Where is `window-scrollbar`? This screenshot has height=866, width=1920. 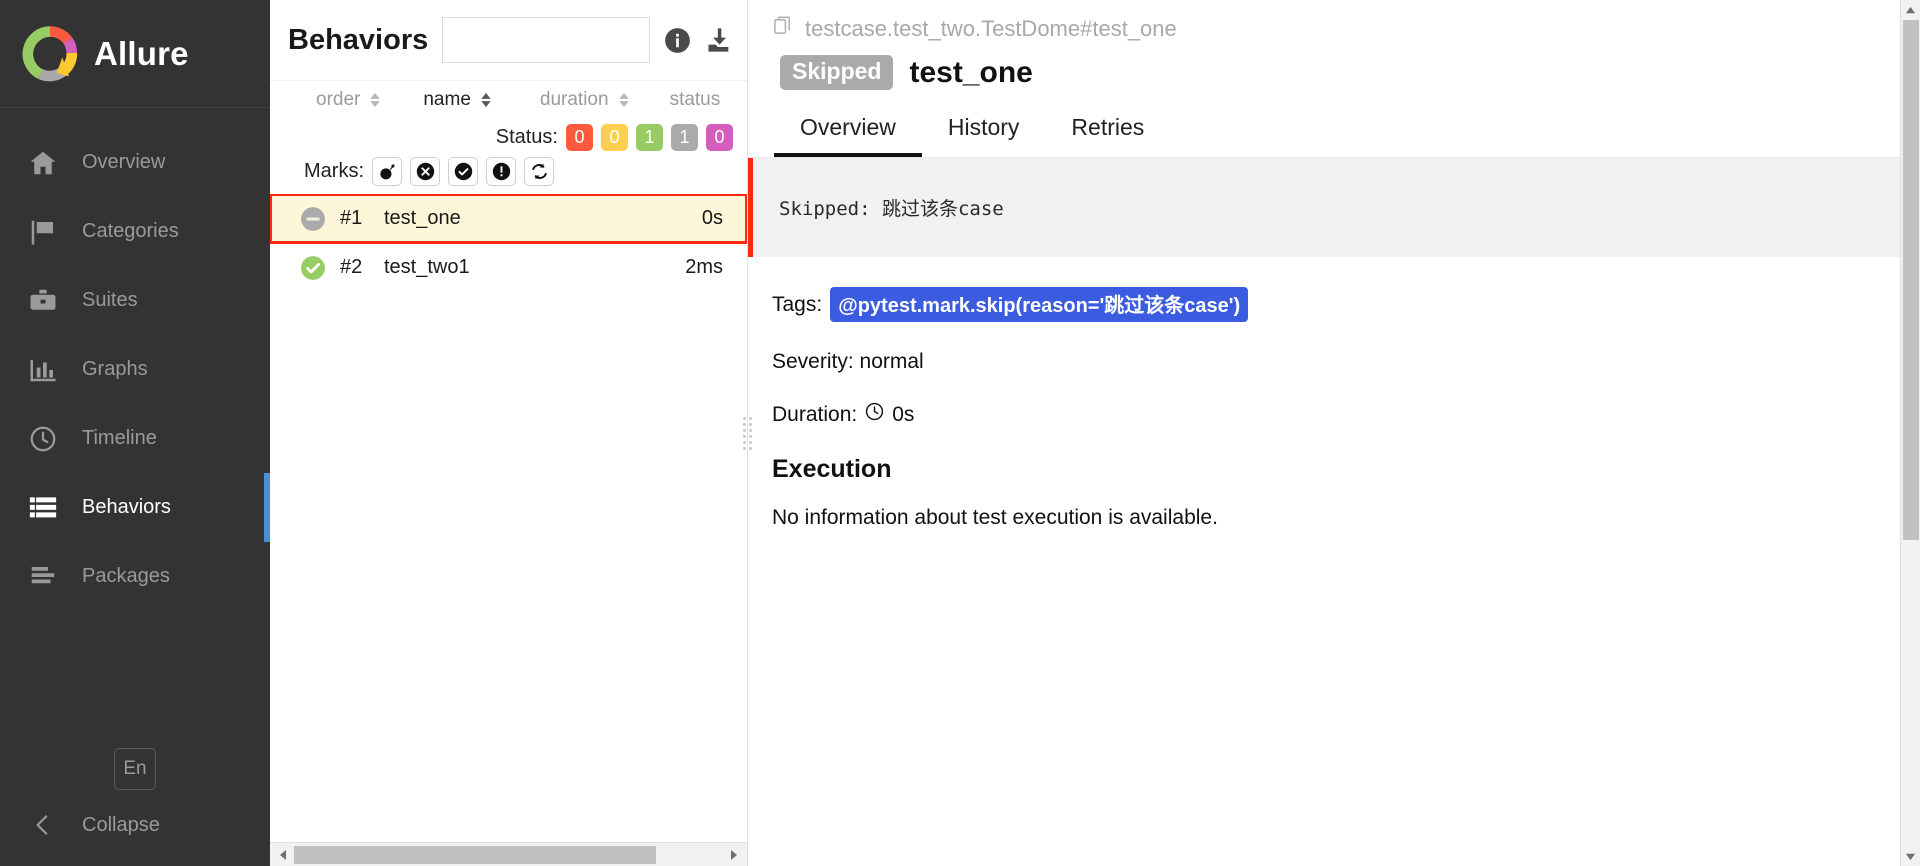
window-scrollbar is located at coordinates (1910, 433).